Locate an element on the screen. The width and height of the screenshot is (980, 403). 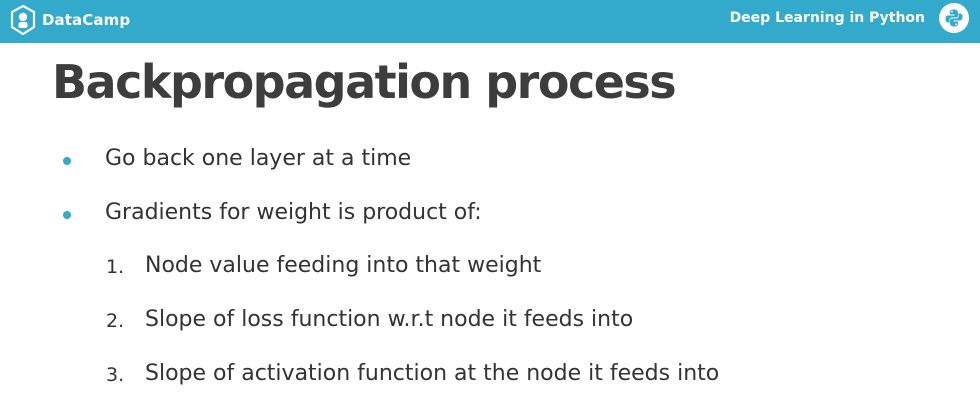
list-number: 2. is located at coordinates (115, 321).